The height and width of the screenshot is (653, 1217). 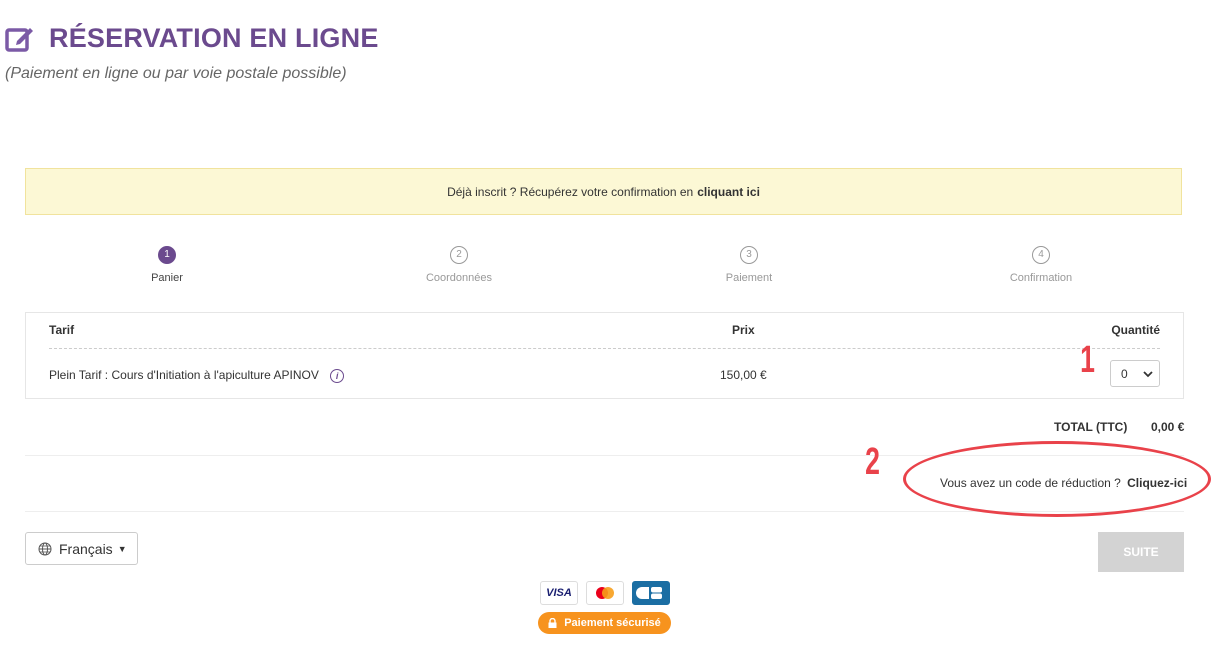 I want to click on payment-methods: VISA, so click(x=609, y=593).